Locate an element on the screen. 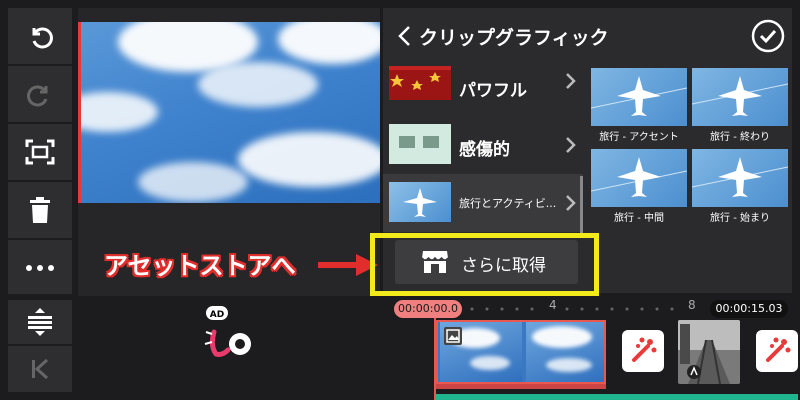 The height and width of the screenshot is (400, 800). redo-icon is located at coordinates (37, 96).